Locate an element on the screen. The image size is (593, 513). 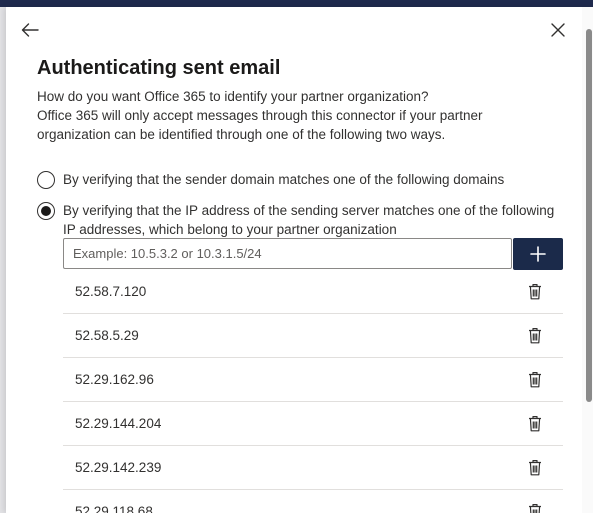
close-button is located at coordinates (558, 30).